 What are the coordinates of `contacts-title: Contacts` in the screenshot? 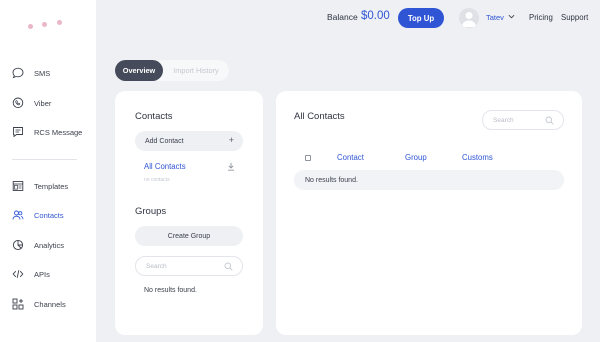 It's located at (154, 116).